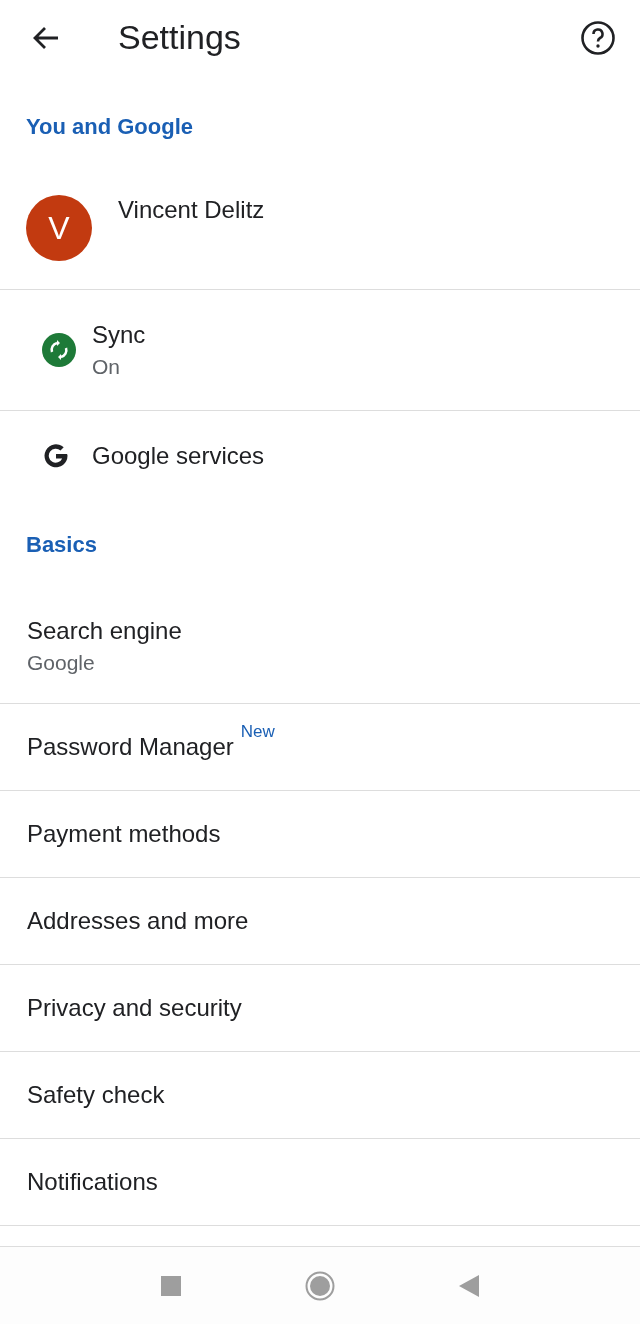 Image resolution: width=640 pixels, height=1325 pixels. What do you see at coordinates (180, 37) in the screenshot?
I see `page-title: Settings` at bounding box center [180, 37].